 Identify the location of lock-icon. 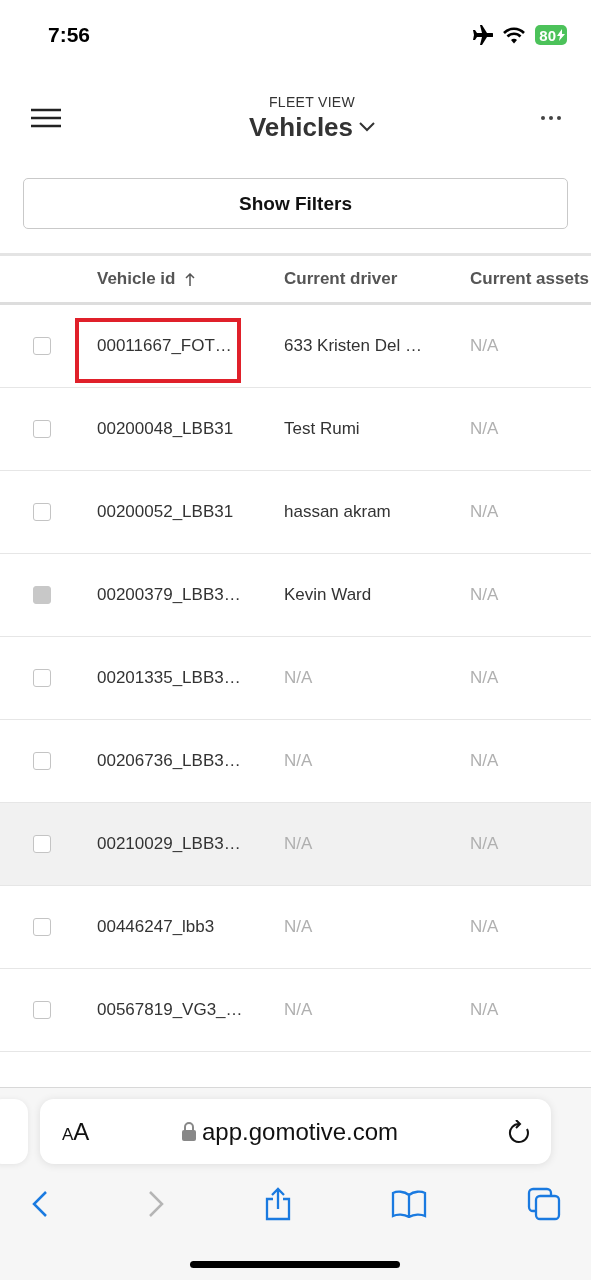
(189, 1131).